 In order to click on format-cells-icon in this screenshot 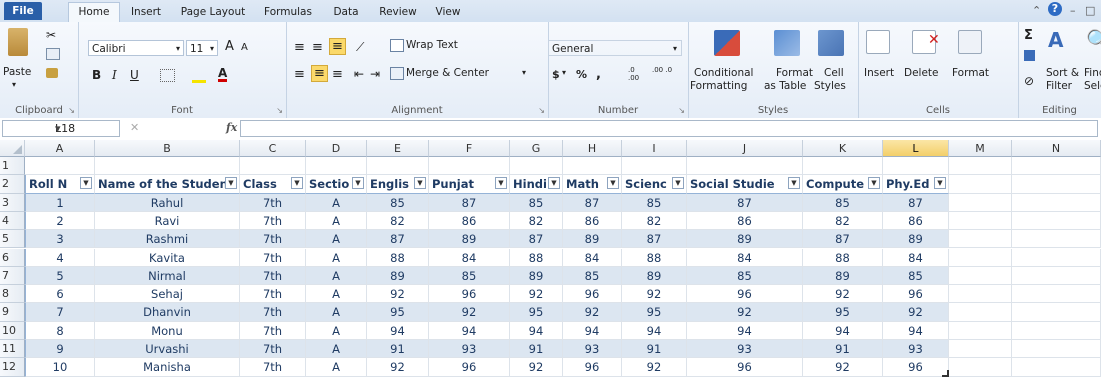, I will do `click(970, 42)`.